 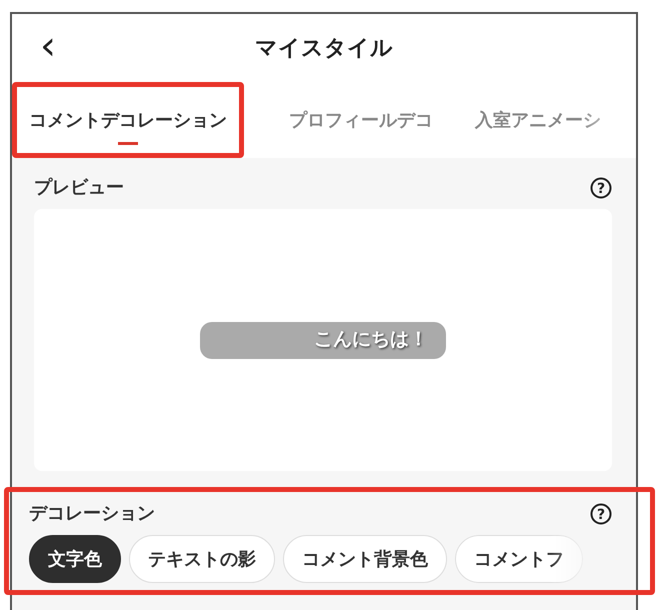 What do you see at coordinates (519, 559) in the screenshot?
I see `filter-chip: コメントフ` at bounding box center [519, 559].